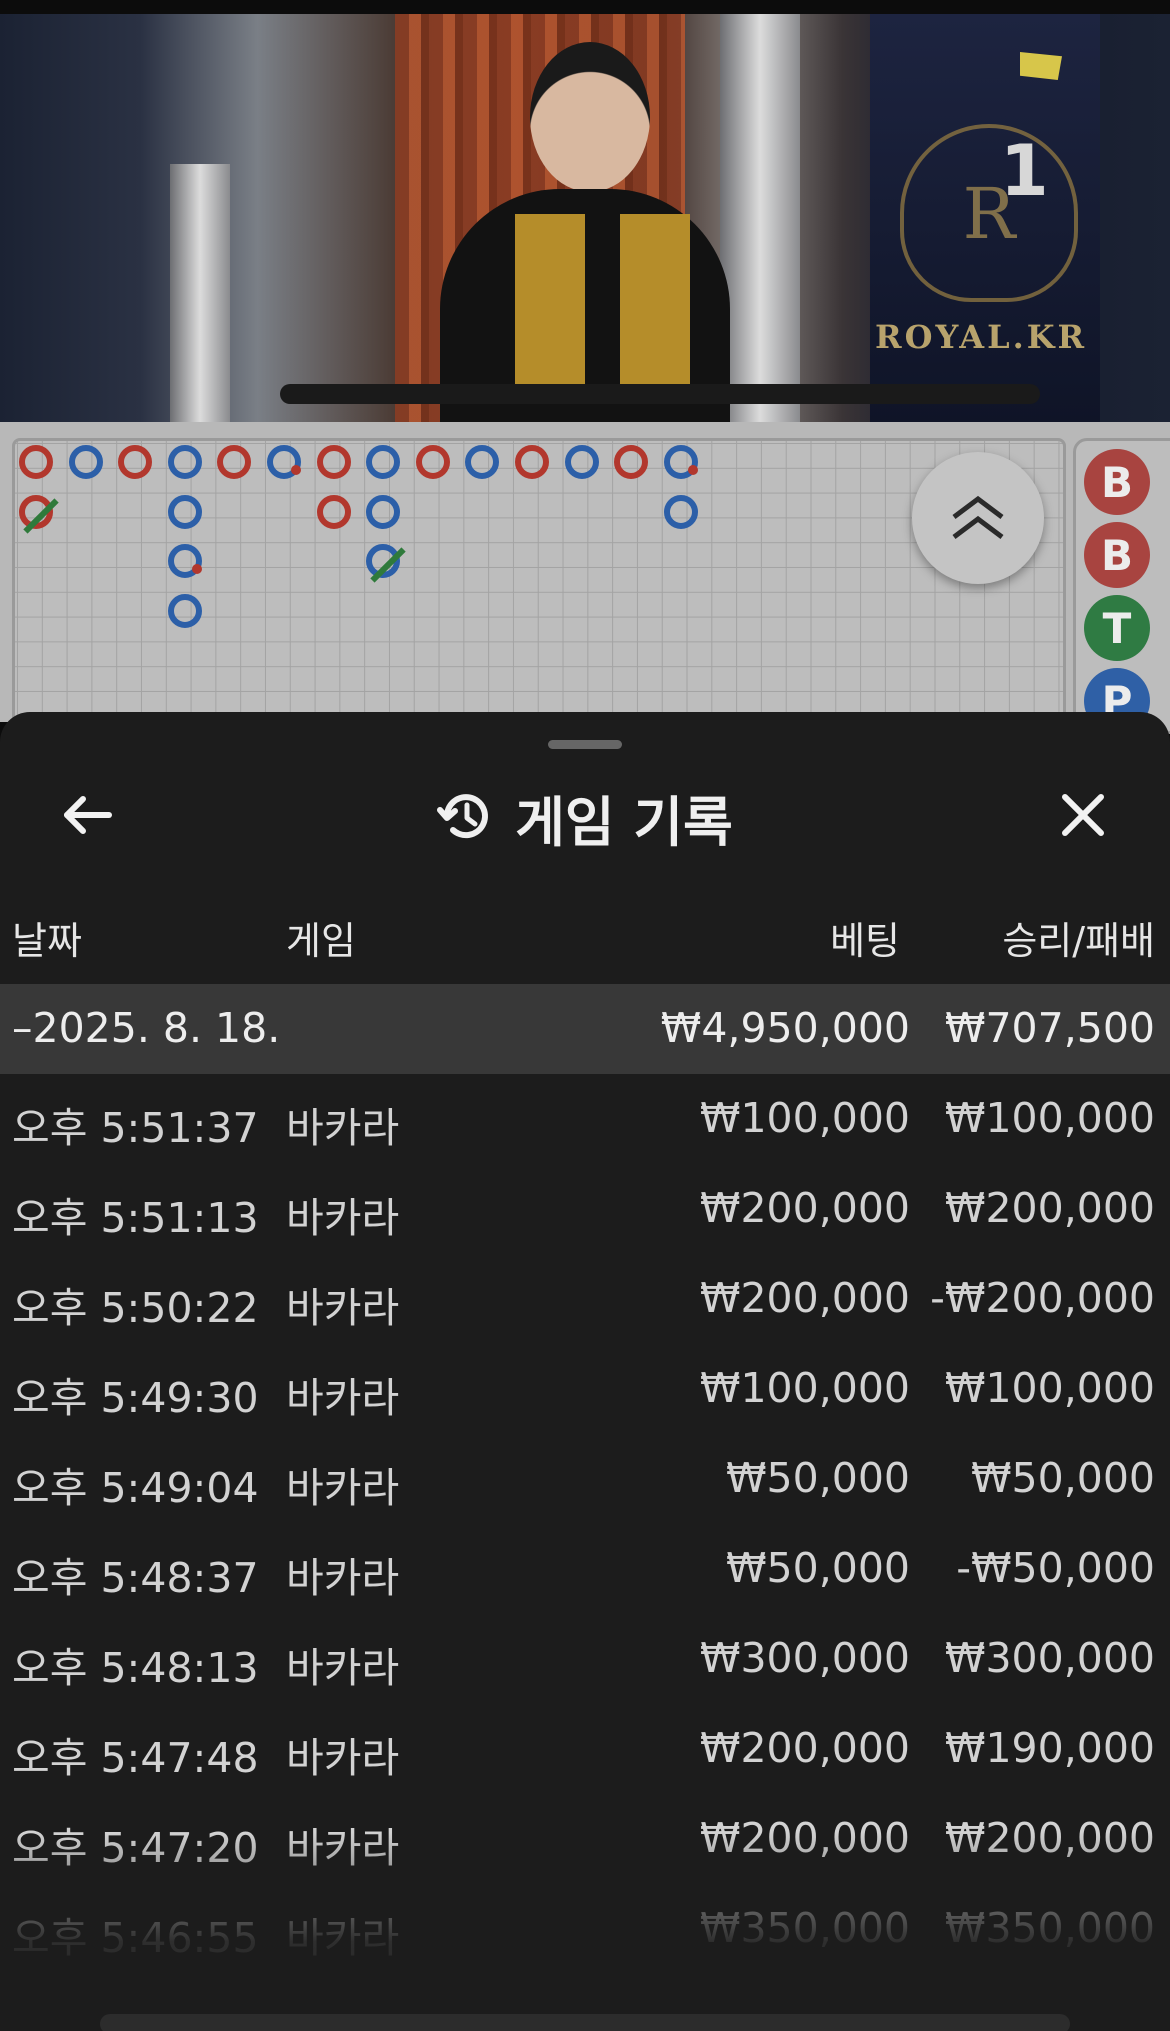  What do you see at coordinates (1049, 1208) in the screenshot?
I see `row-win-loss: ₩200,000` at bounding box center [1049, 1208].